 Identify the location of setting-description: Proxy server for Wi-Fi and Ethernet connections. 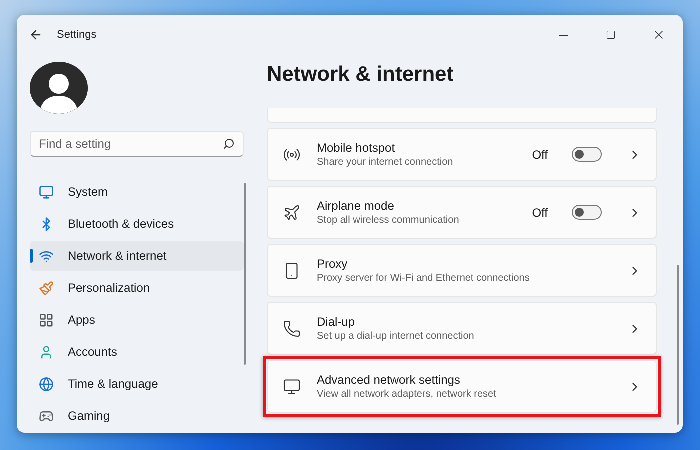
(424, 278).